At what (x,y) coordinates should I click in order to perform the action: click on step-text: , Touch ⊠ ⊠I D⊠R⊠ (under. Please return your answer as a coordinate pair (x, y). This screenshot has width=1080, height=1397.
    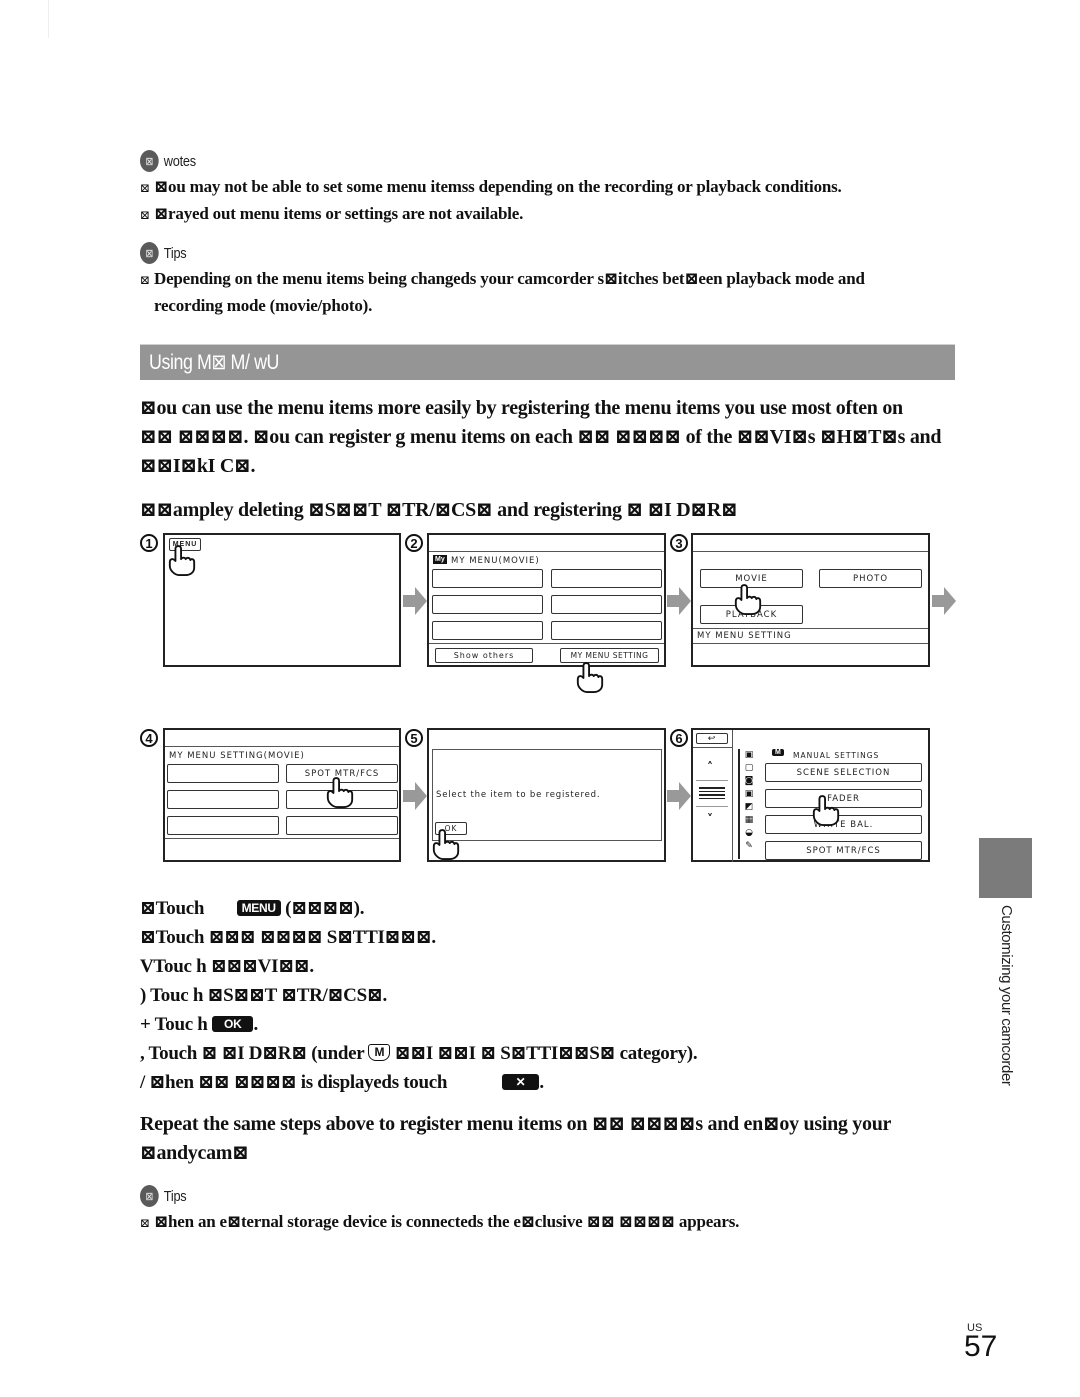
    Looking at the image, I should click on (254, 1053).